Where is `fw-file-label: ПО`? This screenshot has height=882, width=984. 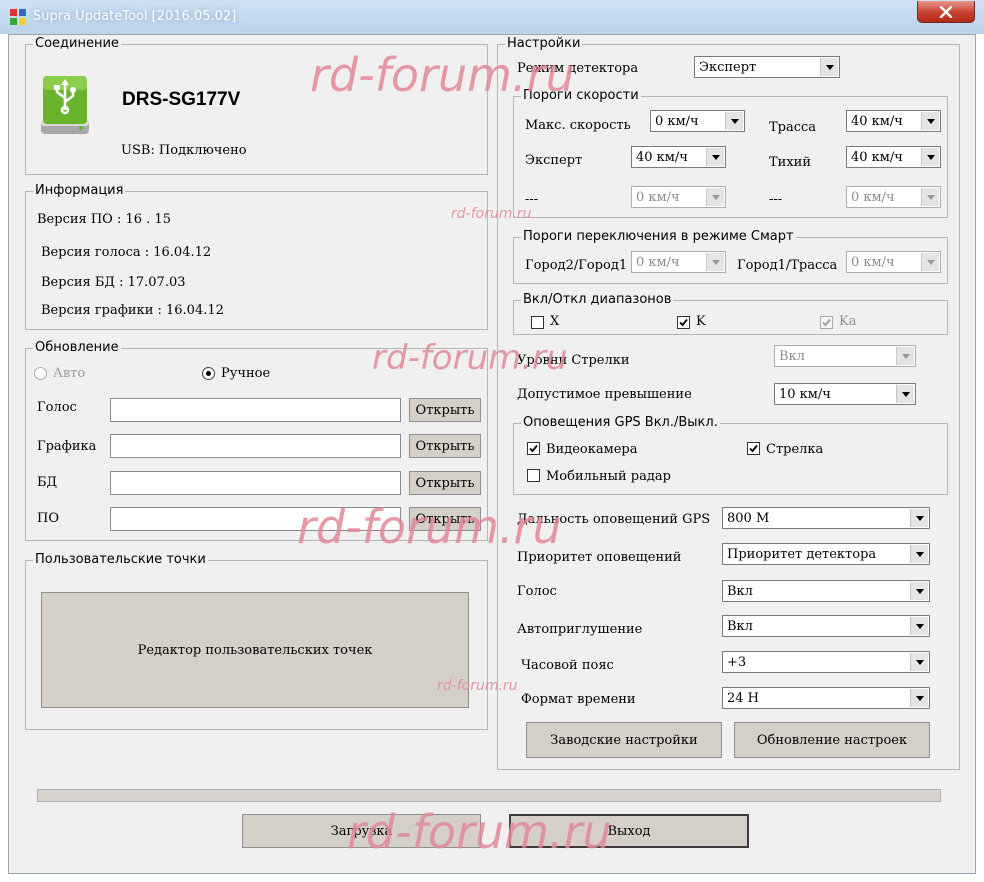
fw-file-label: ПО is located at coordinates (48, 518).